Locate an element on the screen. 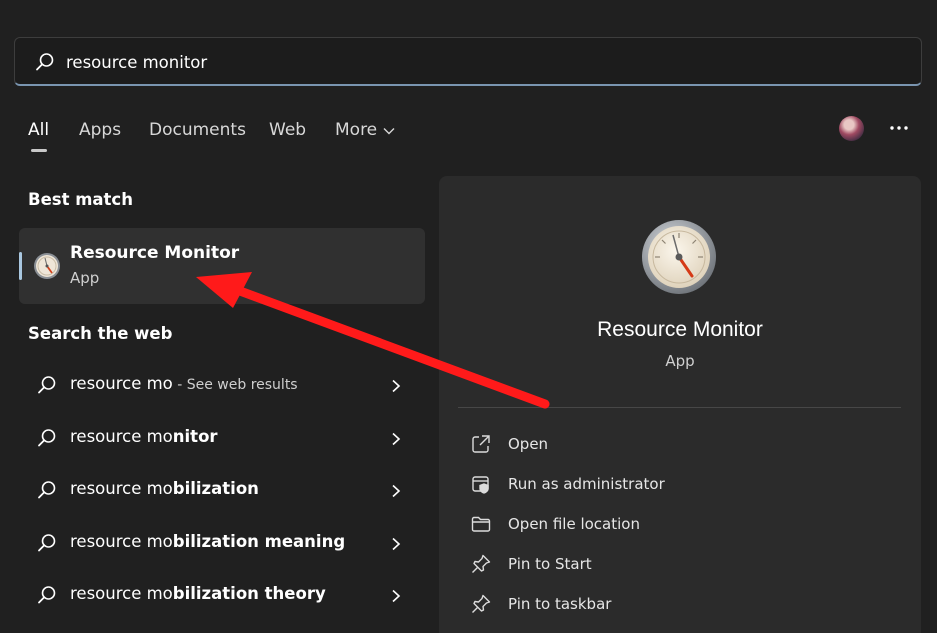 The height and width of the screenshot is (633, 937). web-result-item: resource mobilization is located at coordinates (222, 490).